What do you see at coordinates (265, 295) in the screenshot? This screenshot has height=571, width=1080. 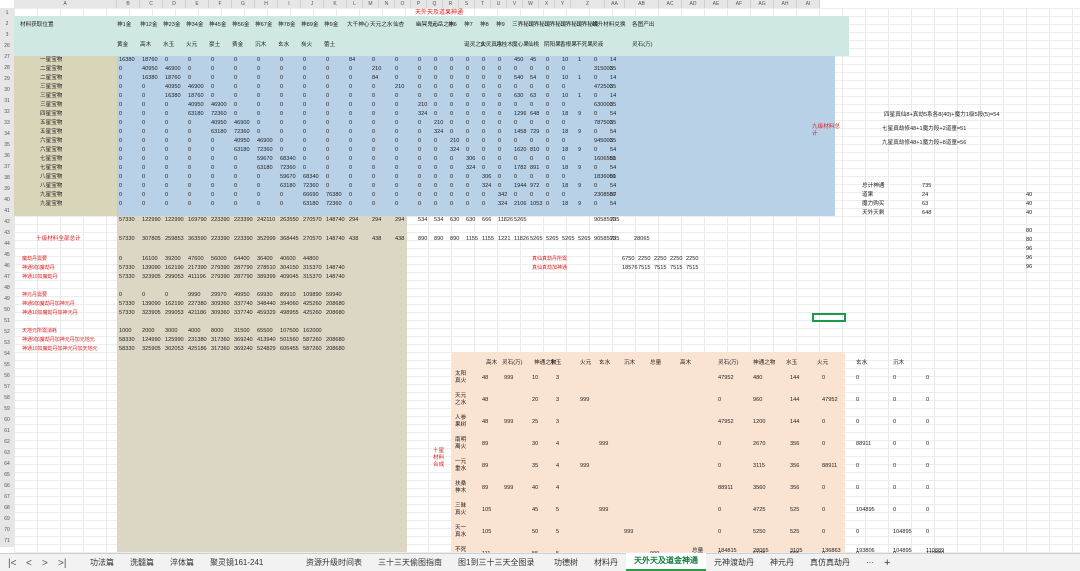 I see `lower-cell: 69930` at bounding box center [265, 295].